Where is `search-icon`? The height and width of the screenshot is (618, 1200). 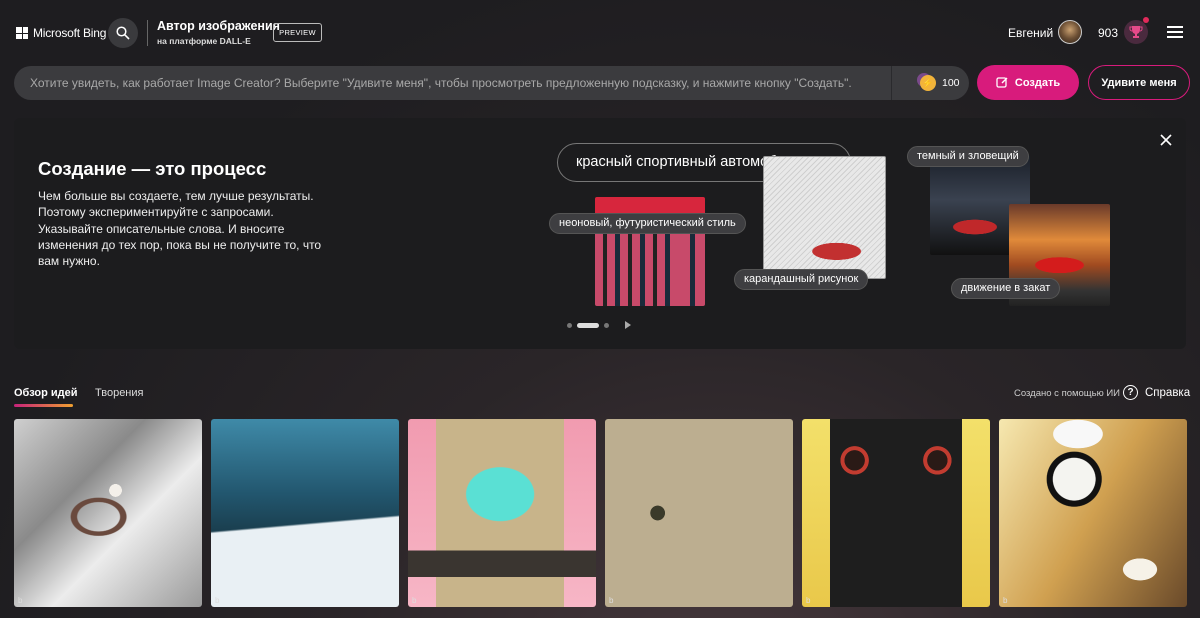 search-icon is located at coordinates (123, 33).